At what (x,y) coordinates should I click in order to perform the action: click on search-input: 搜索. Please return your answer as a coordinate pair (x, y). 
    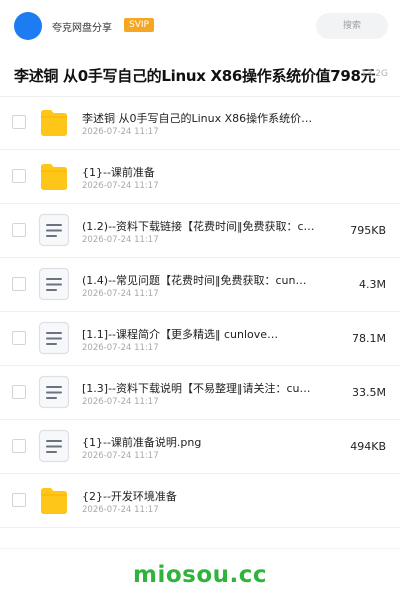
    Looking at the image, I should click on (352, 26).